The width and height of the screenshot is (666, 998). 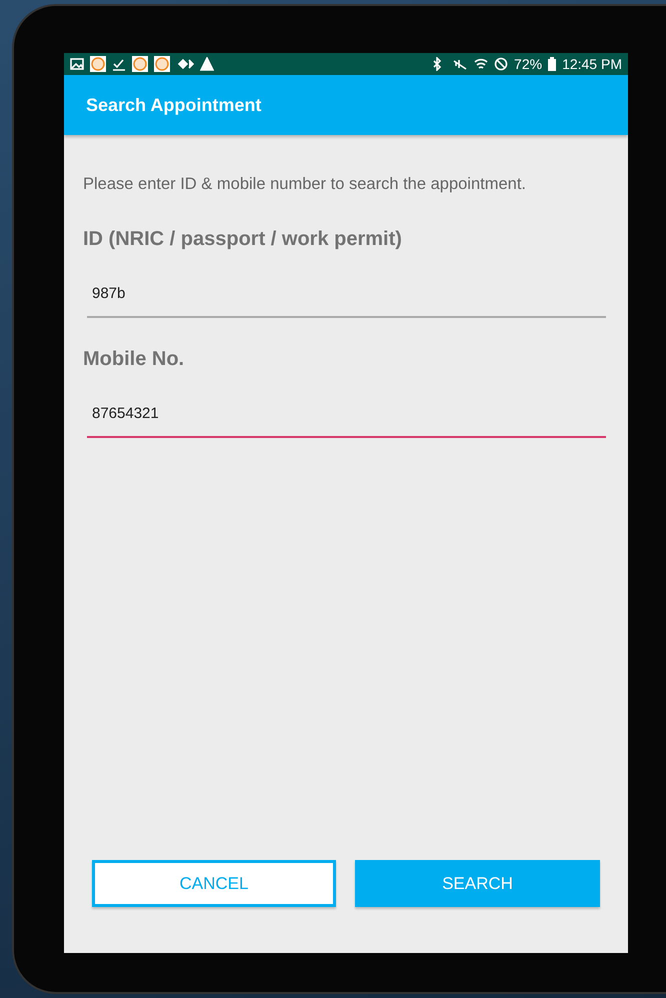 I want to click on field-label: Mobile No., so click(x=134, y=359).